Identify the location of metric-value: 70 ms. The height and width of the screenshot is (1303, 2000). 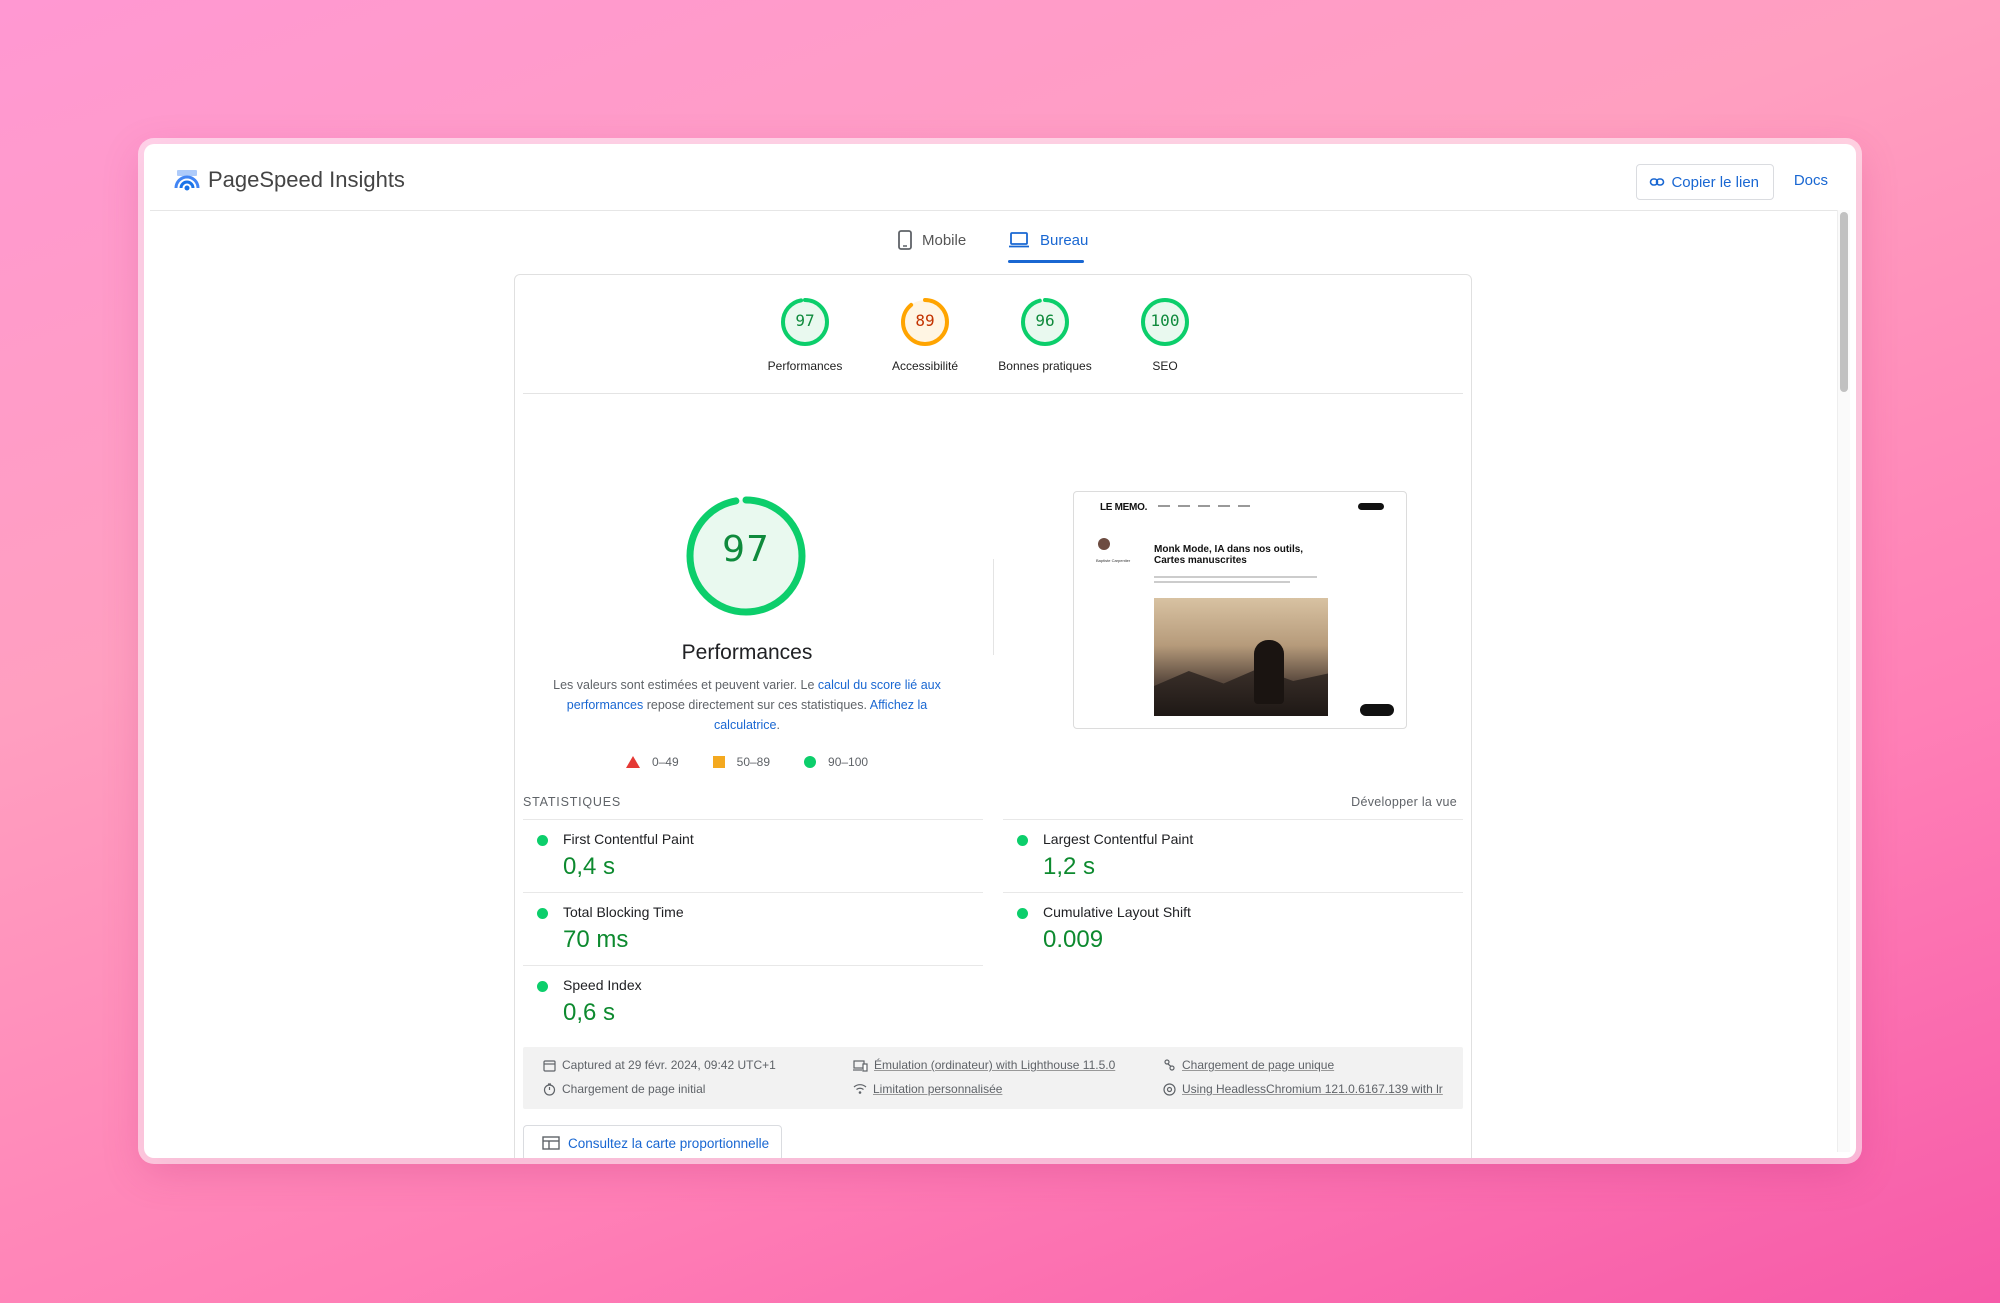
(596, 939).